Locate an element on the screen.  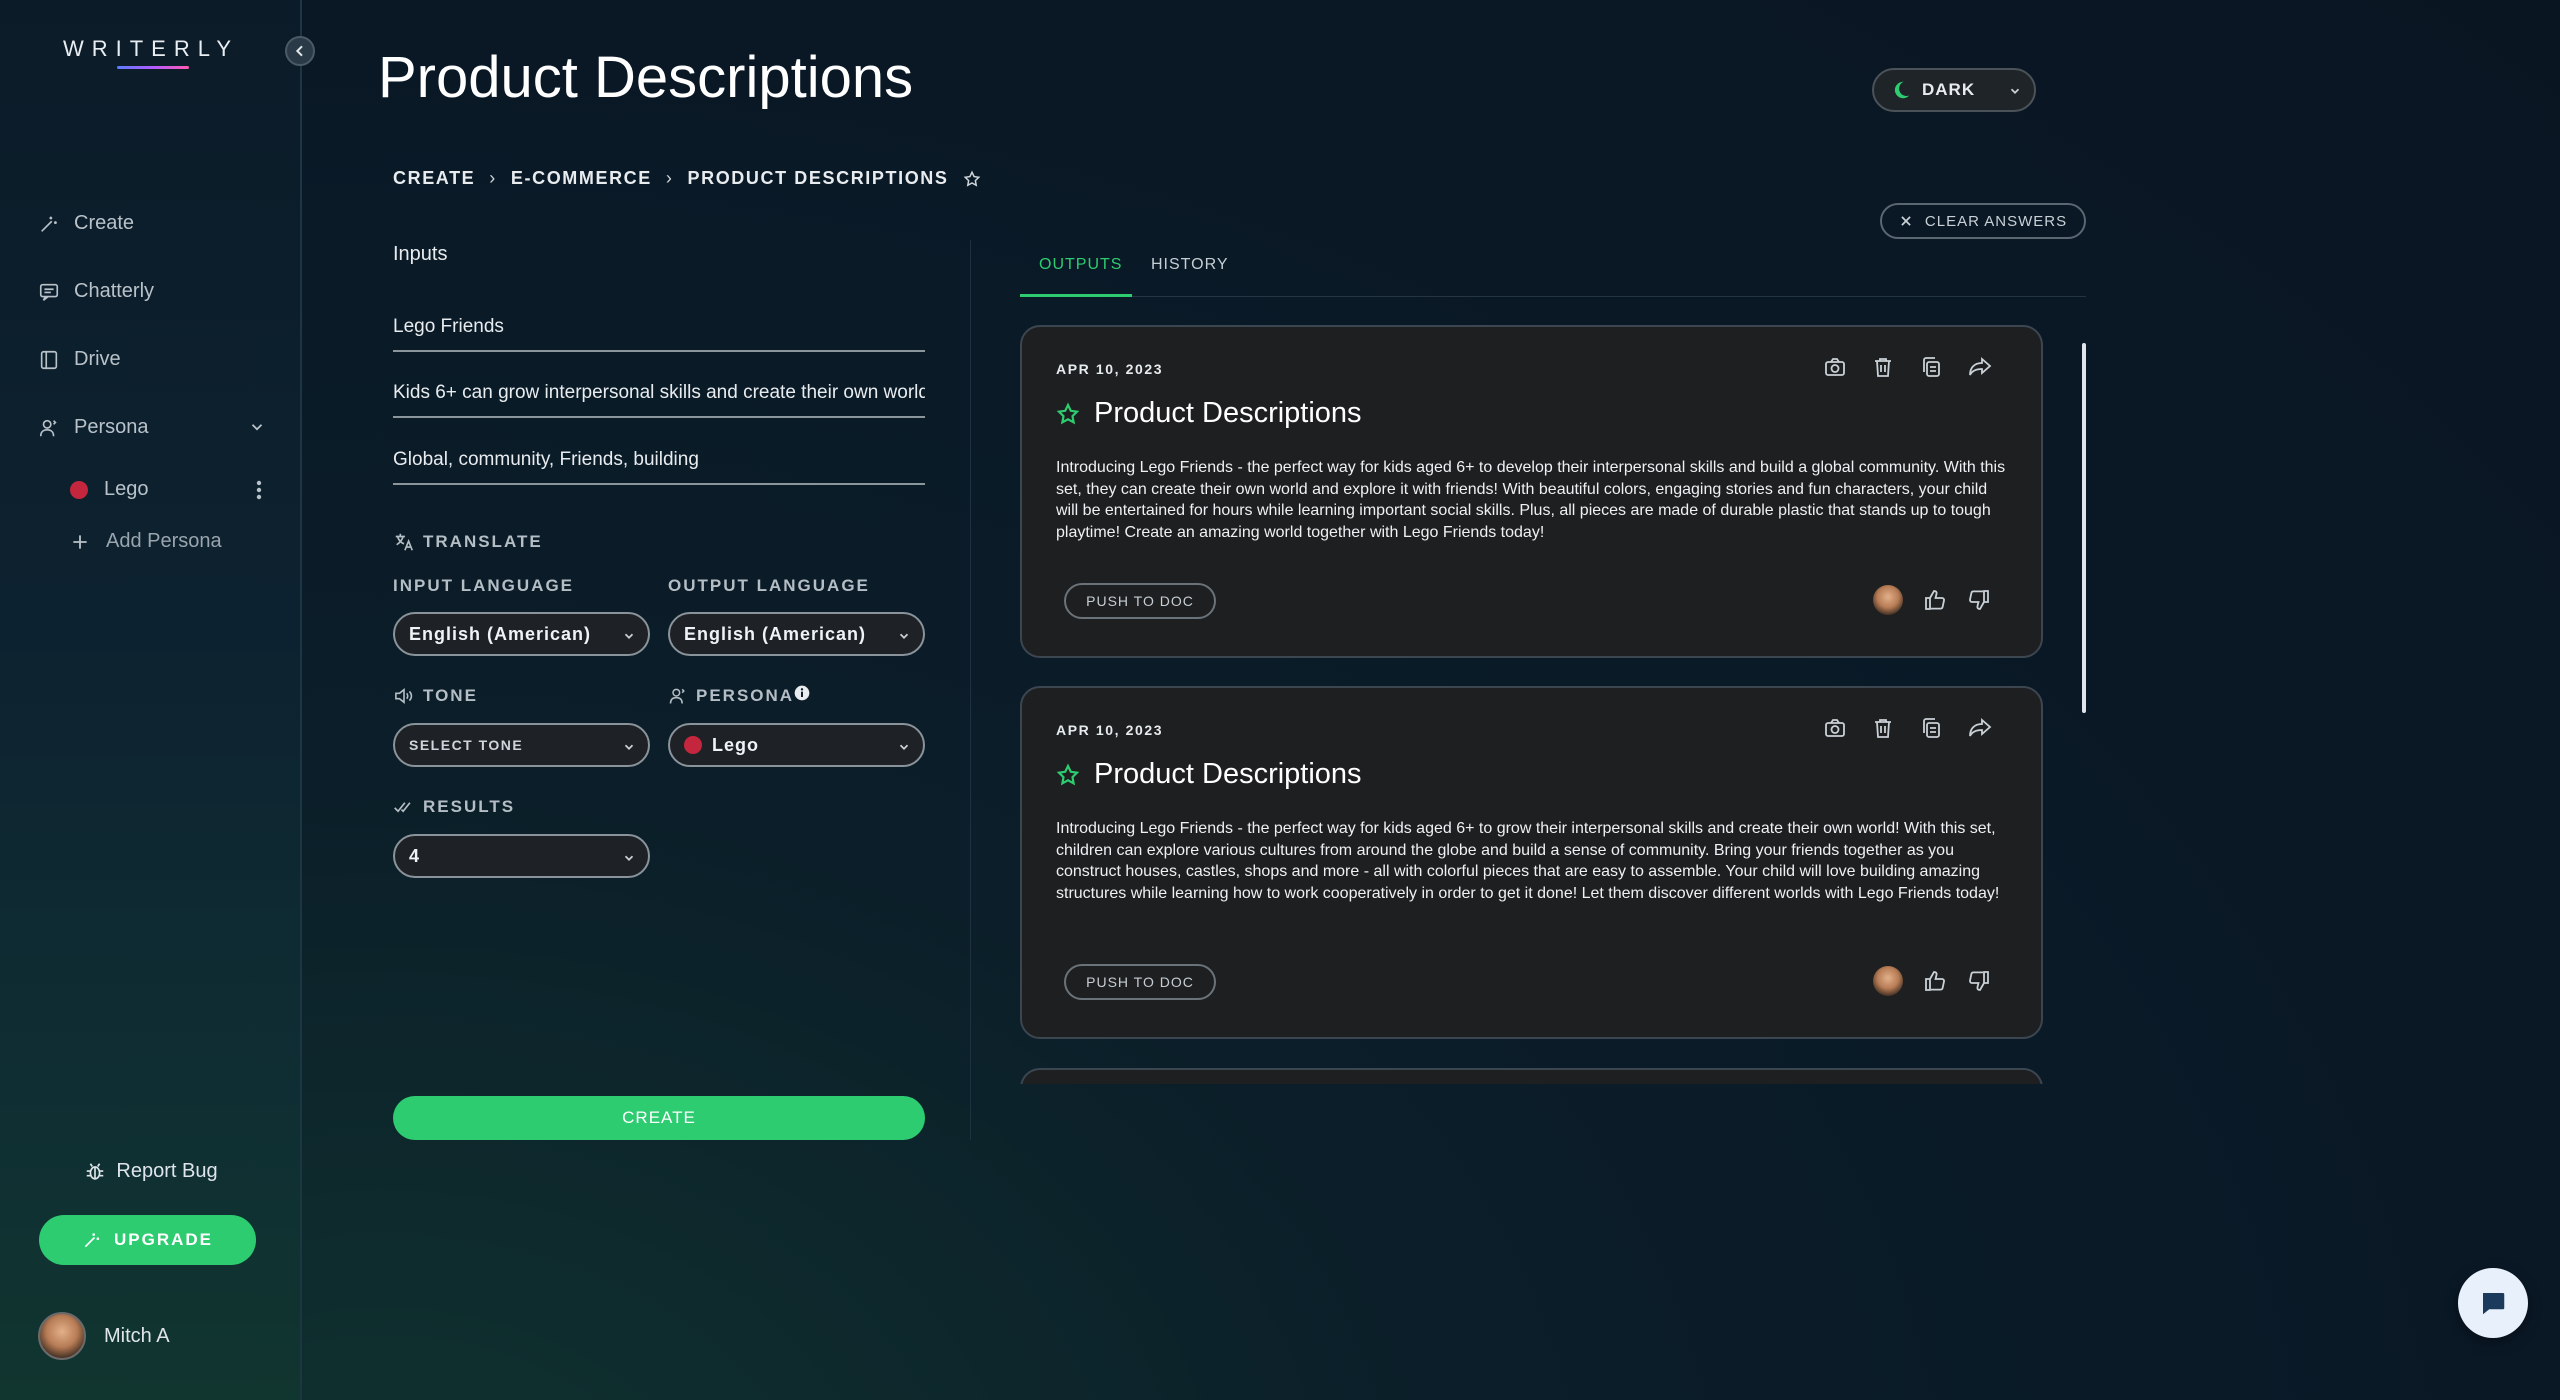
favorite-star-icon is located at coordinates (972, 179).